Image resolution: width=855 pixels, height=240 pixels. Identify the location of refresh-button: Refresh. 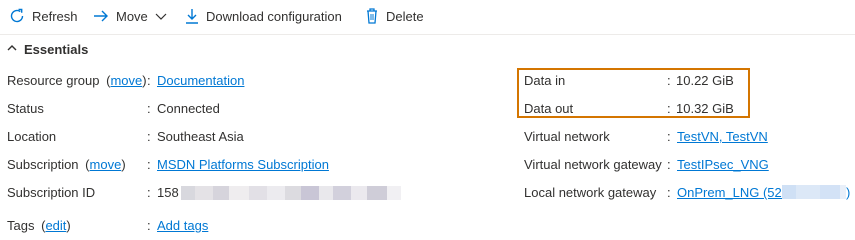
(43, 16).